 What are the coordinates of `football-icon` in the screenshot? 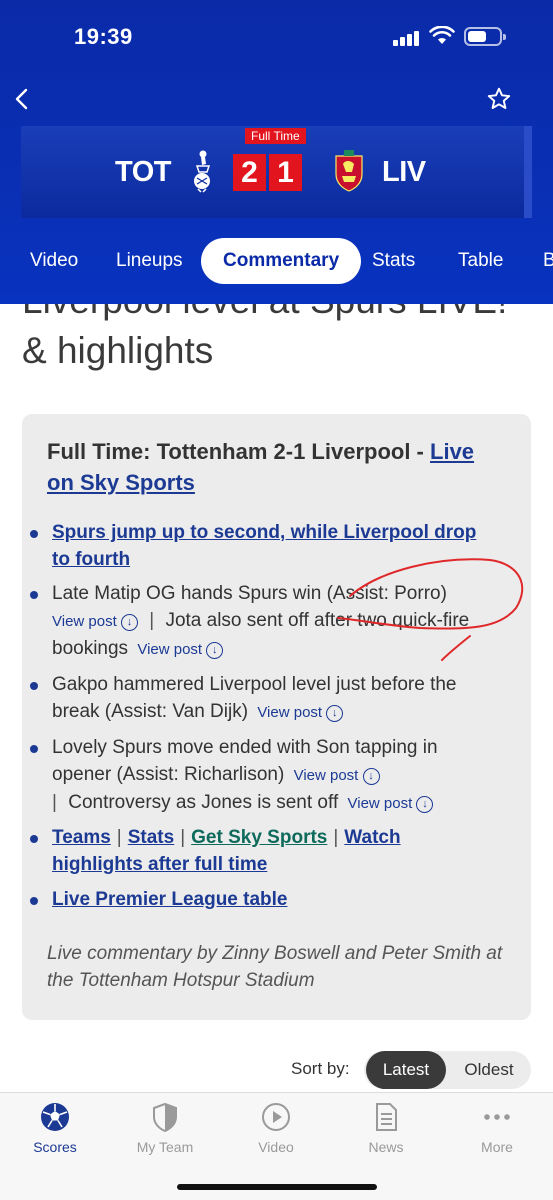 It's located at (55, 1117).